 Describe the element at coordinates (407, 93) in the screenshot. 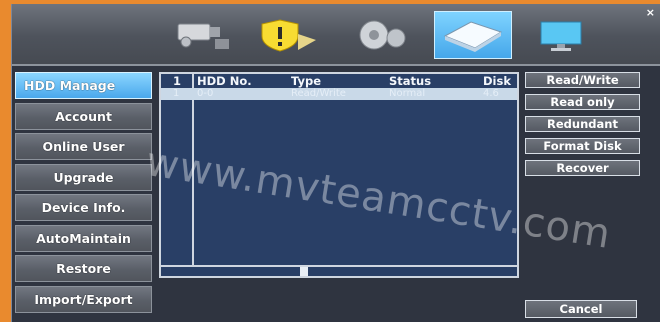

I see `cell-status: Normal` at that location.